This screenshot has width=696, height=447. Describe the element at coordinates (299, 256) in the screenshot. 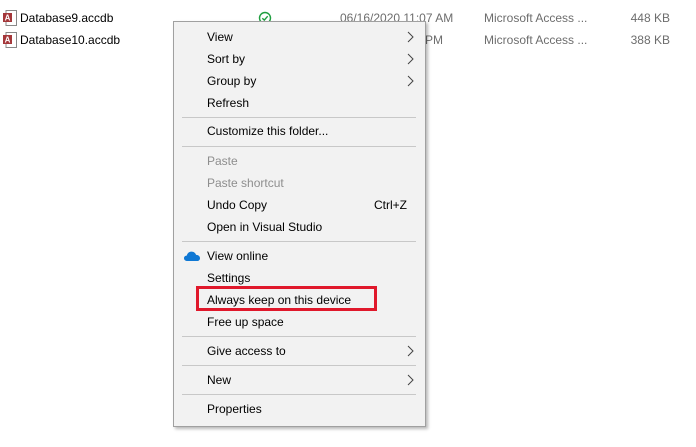

I see `menu-item-view-online: View online` at that location.